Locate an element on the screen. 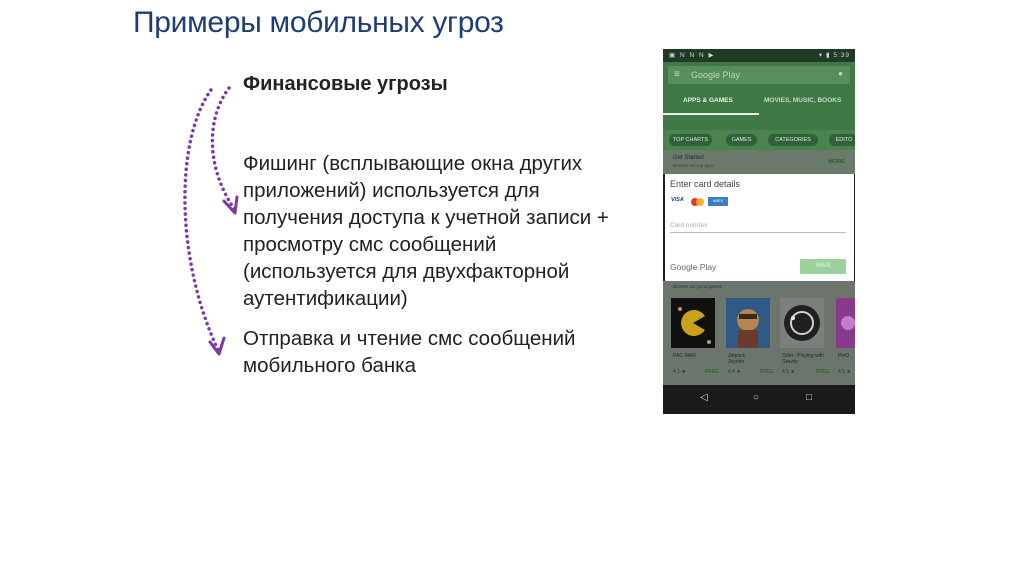 The height and width of the screenshot is (574, 1024). game-card-orbit is located at coordinates (802, 323).